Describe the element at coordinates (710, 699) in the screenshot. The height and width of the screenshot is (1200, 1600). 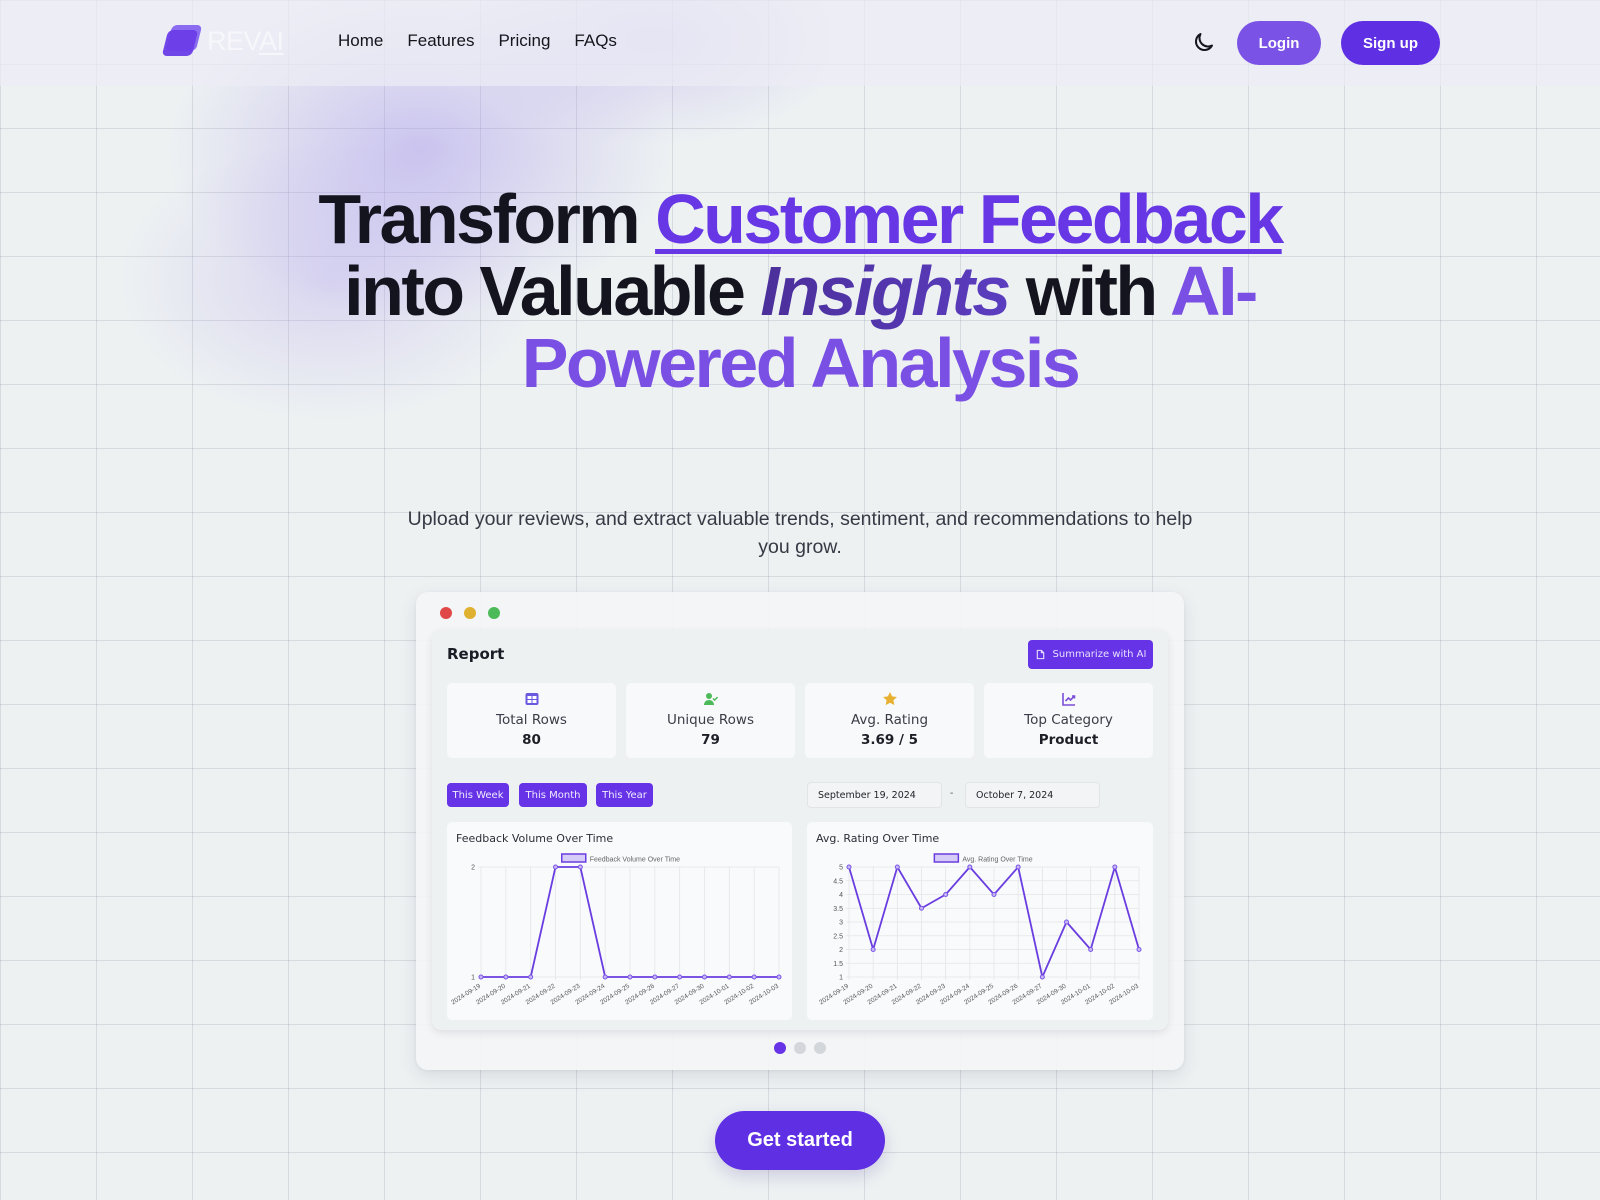
I see `user-check-icon` at that location.